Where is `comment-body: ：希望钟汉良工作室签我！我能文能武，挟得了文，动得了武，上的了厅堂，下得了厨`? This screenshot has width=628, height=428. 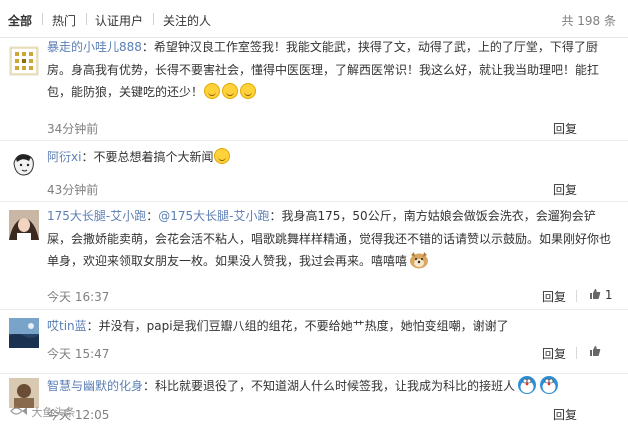 comment-body: ：希望钟汉良工作室签我！我能文能武，挟得了文，动得了武，上的了厅堂，下得了厨 is located at coordinates (369, 47).